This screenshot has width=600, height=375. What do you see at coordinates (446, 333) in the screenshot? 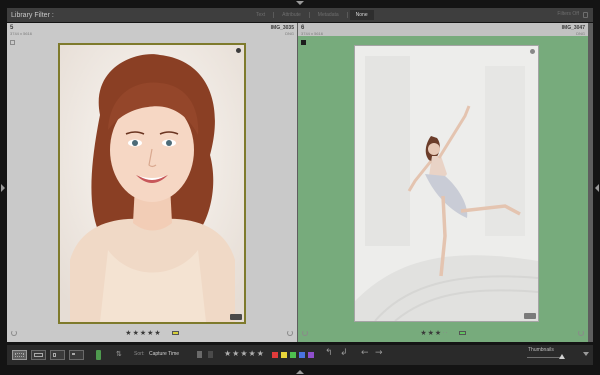
I see `rating-star: ·` at bounding box center [446, 333].